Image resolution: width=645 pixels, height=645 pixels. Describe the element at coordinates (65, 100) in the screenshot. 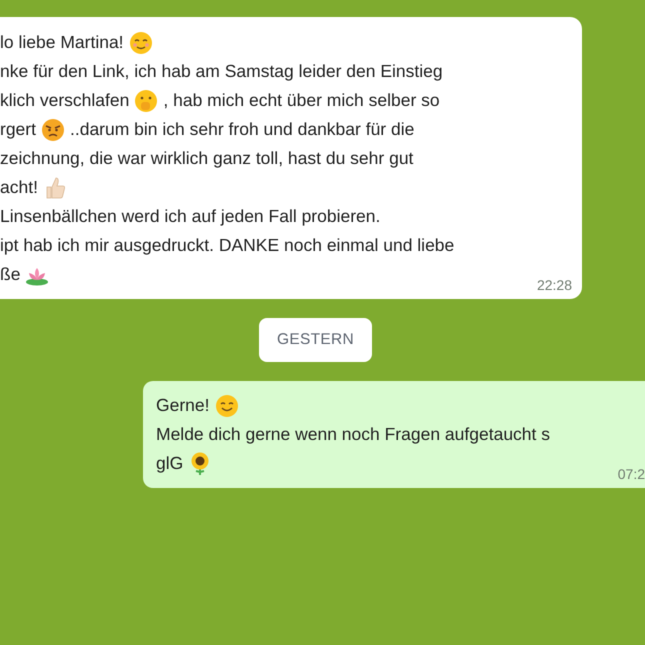

I see `message-text: klich verschlafen` at that location.